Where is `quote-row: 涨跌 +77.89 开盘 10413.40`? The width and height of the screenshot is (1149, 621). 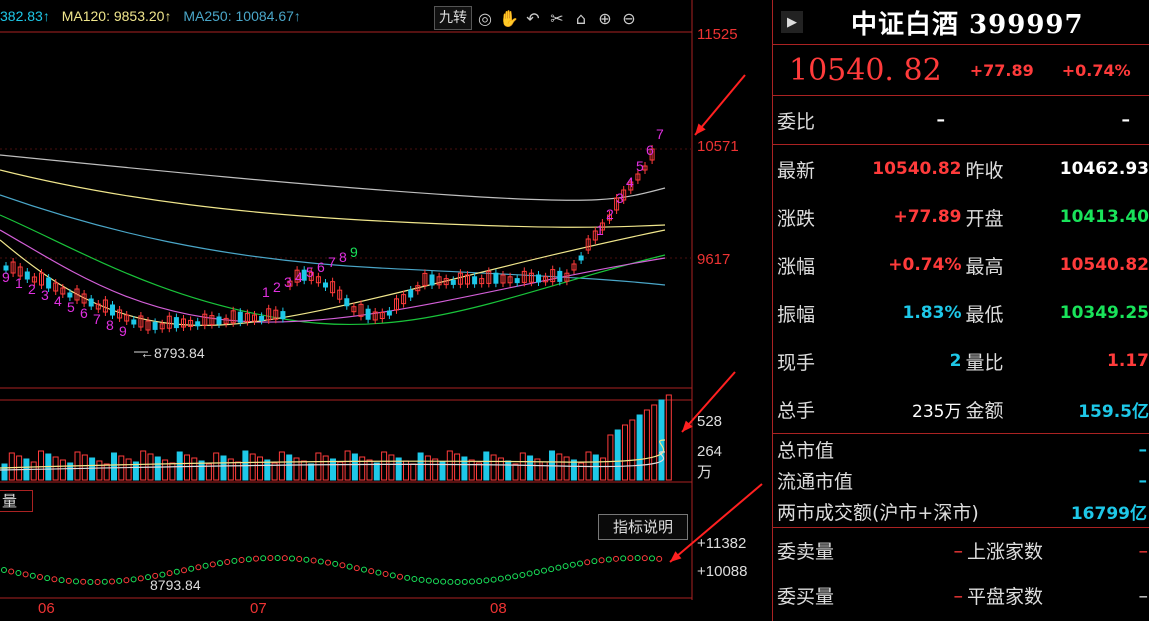
quote-row: 涨跌 +77.89 开盘 10413.40 is located at coordinates (961, 217).